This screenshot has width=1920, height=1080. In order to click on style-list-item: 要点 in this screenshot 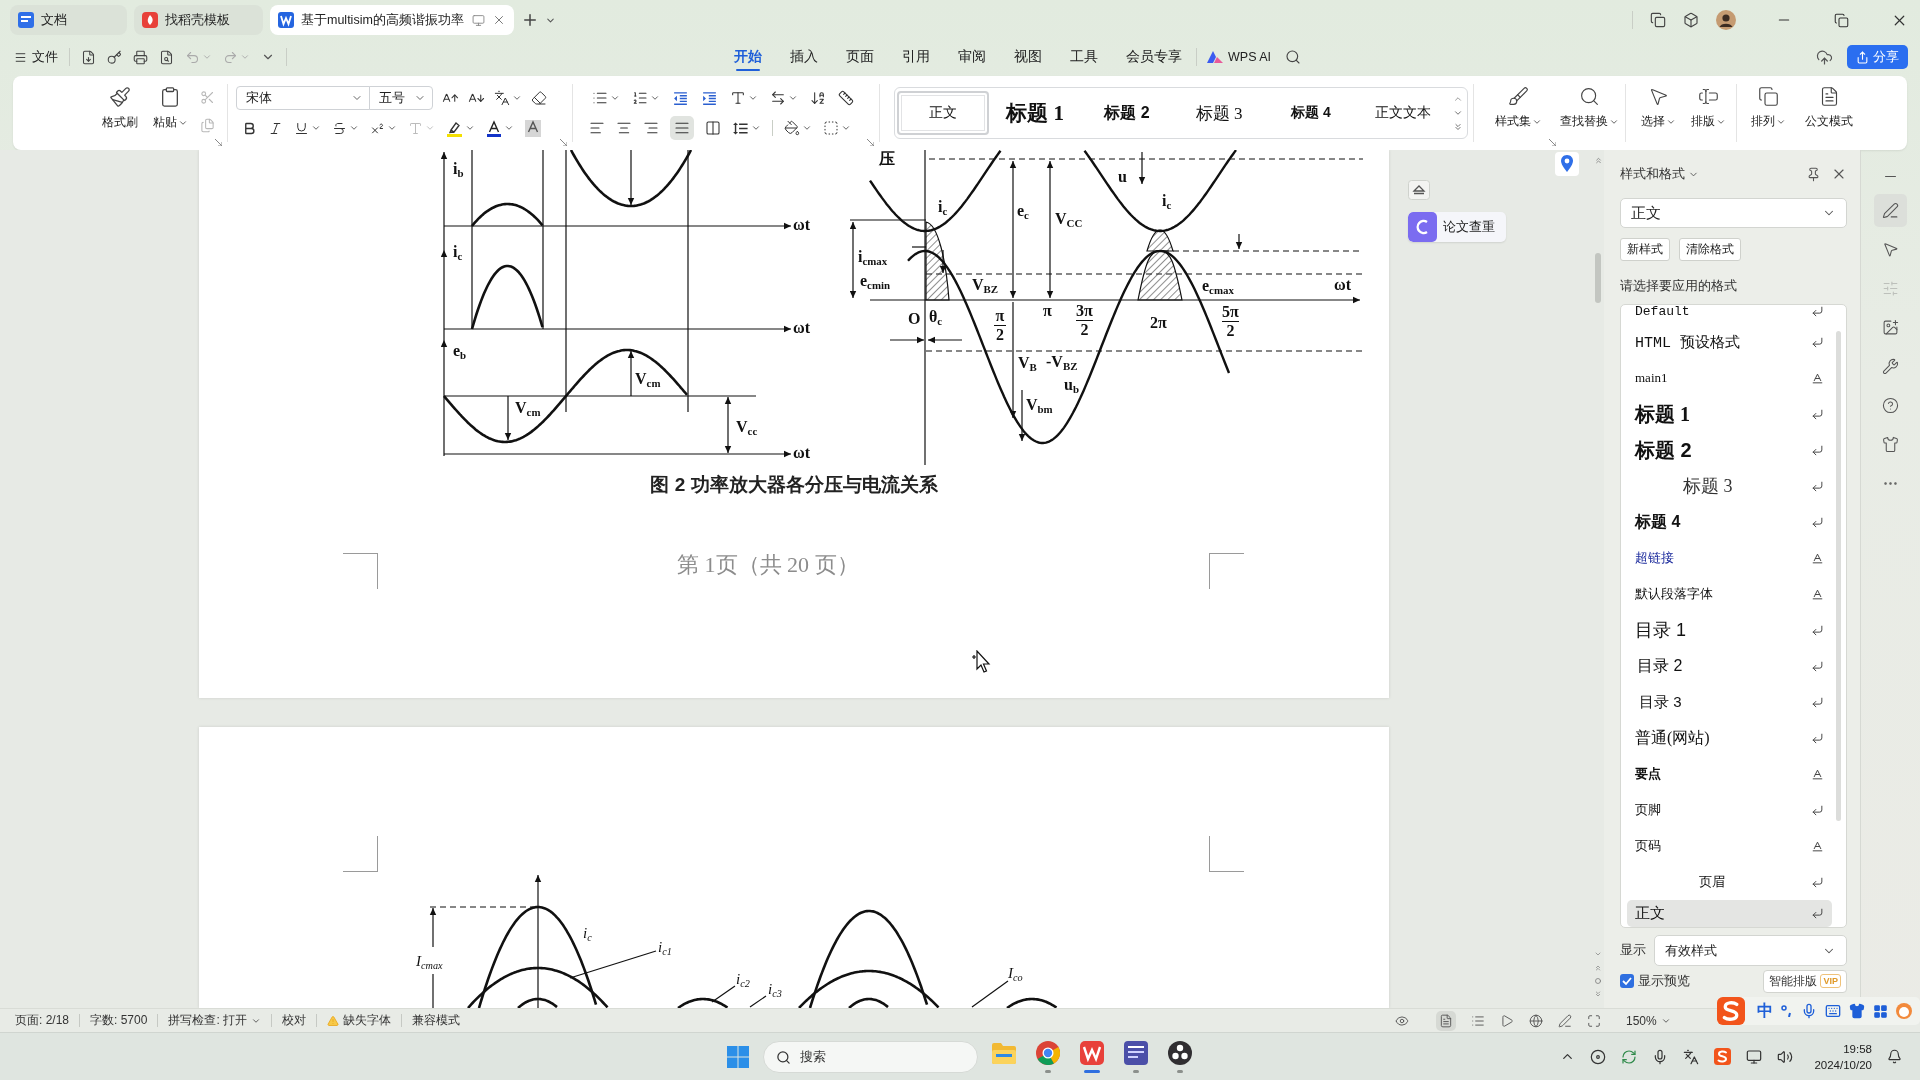, I will do `click(1729, 774)`.